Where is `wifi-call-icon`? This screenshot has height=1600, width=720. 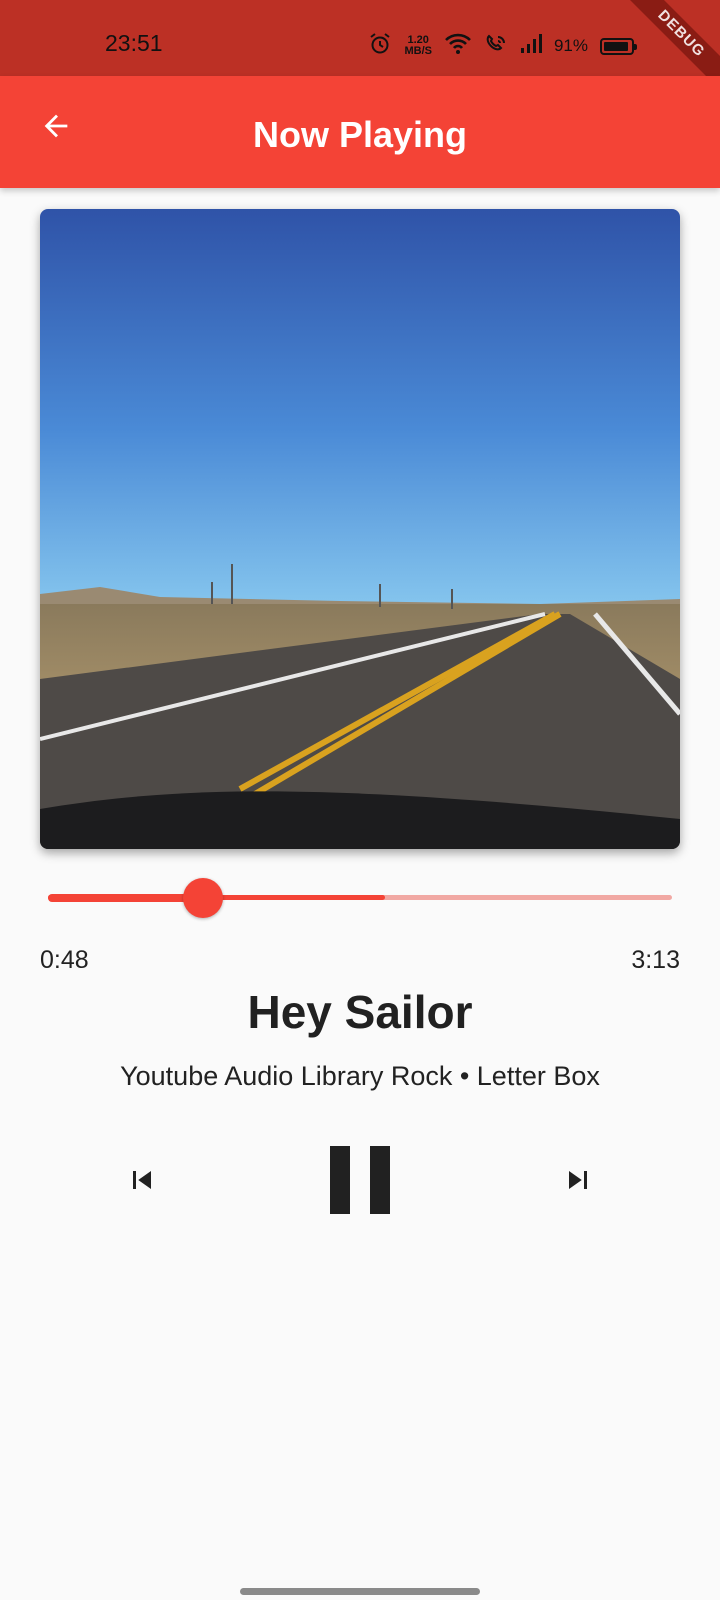 wifi-call-icon is located at coordinates (496, 46).